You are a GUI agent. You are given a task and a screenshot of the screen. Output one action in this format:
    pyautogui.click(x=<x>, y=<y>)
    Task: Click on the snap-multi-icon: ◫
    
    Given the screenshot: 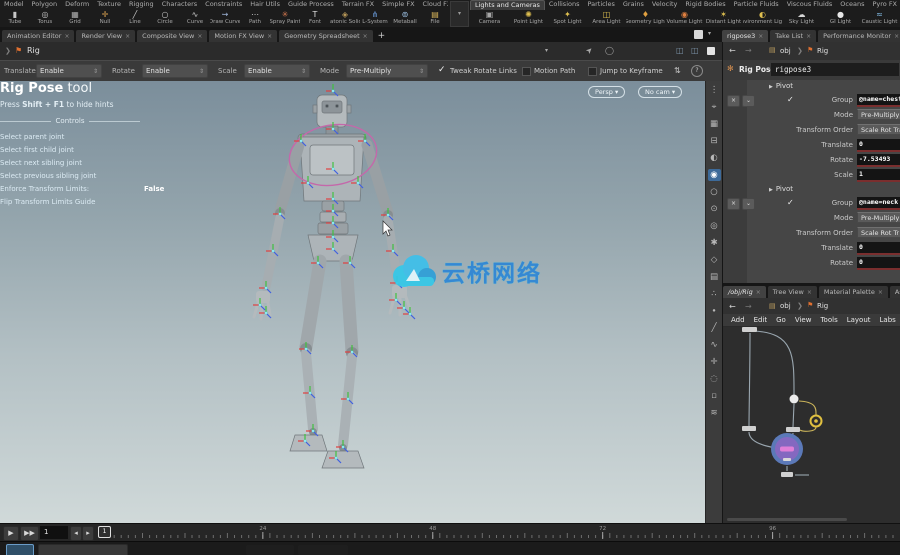 What is the action you would take?
    pyautogui.click(x=695, y=50)
    